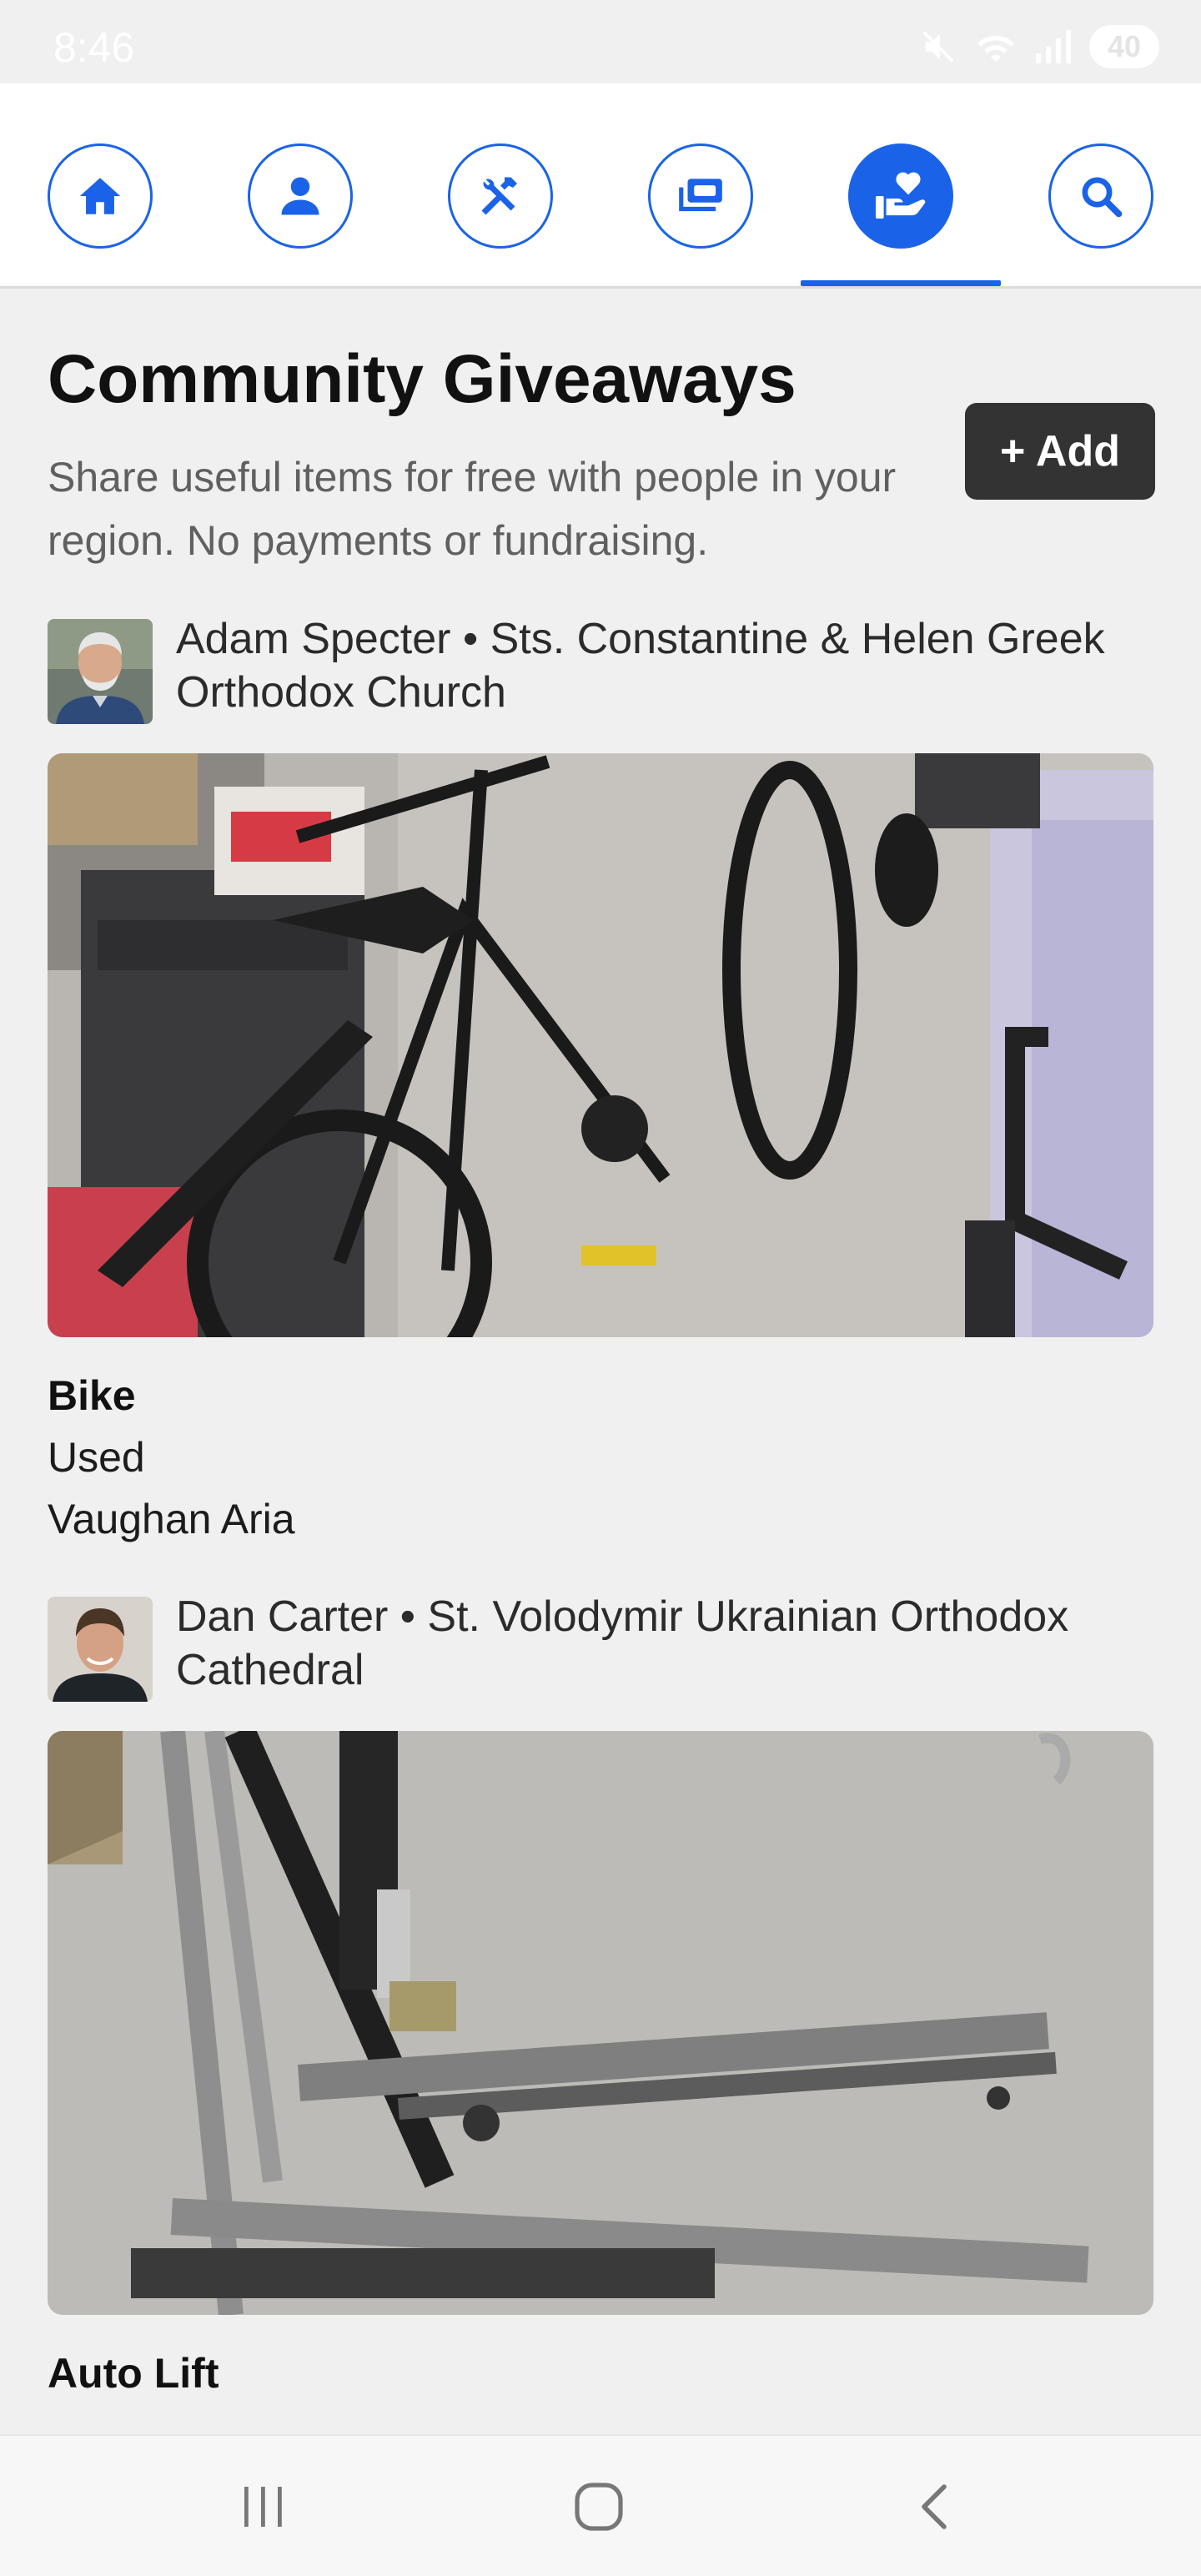  Describe the element at coordinates (422, 379) in the screenshot. I see `page-title: Community Giveaways` at that location.